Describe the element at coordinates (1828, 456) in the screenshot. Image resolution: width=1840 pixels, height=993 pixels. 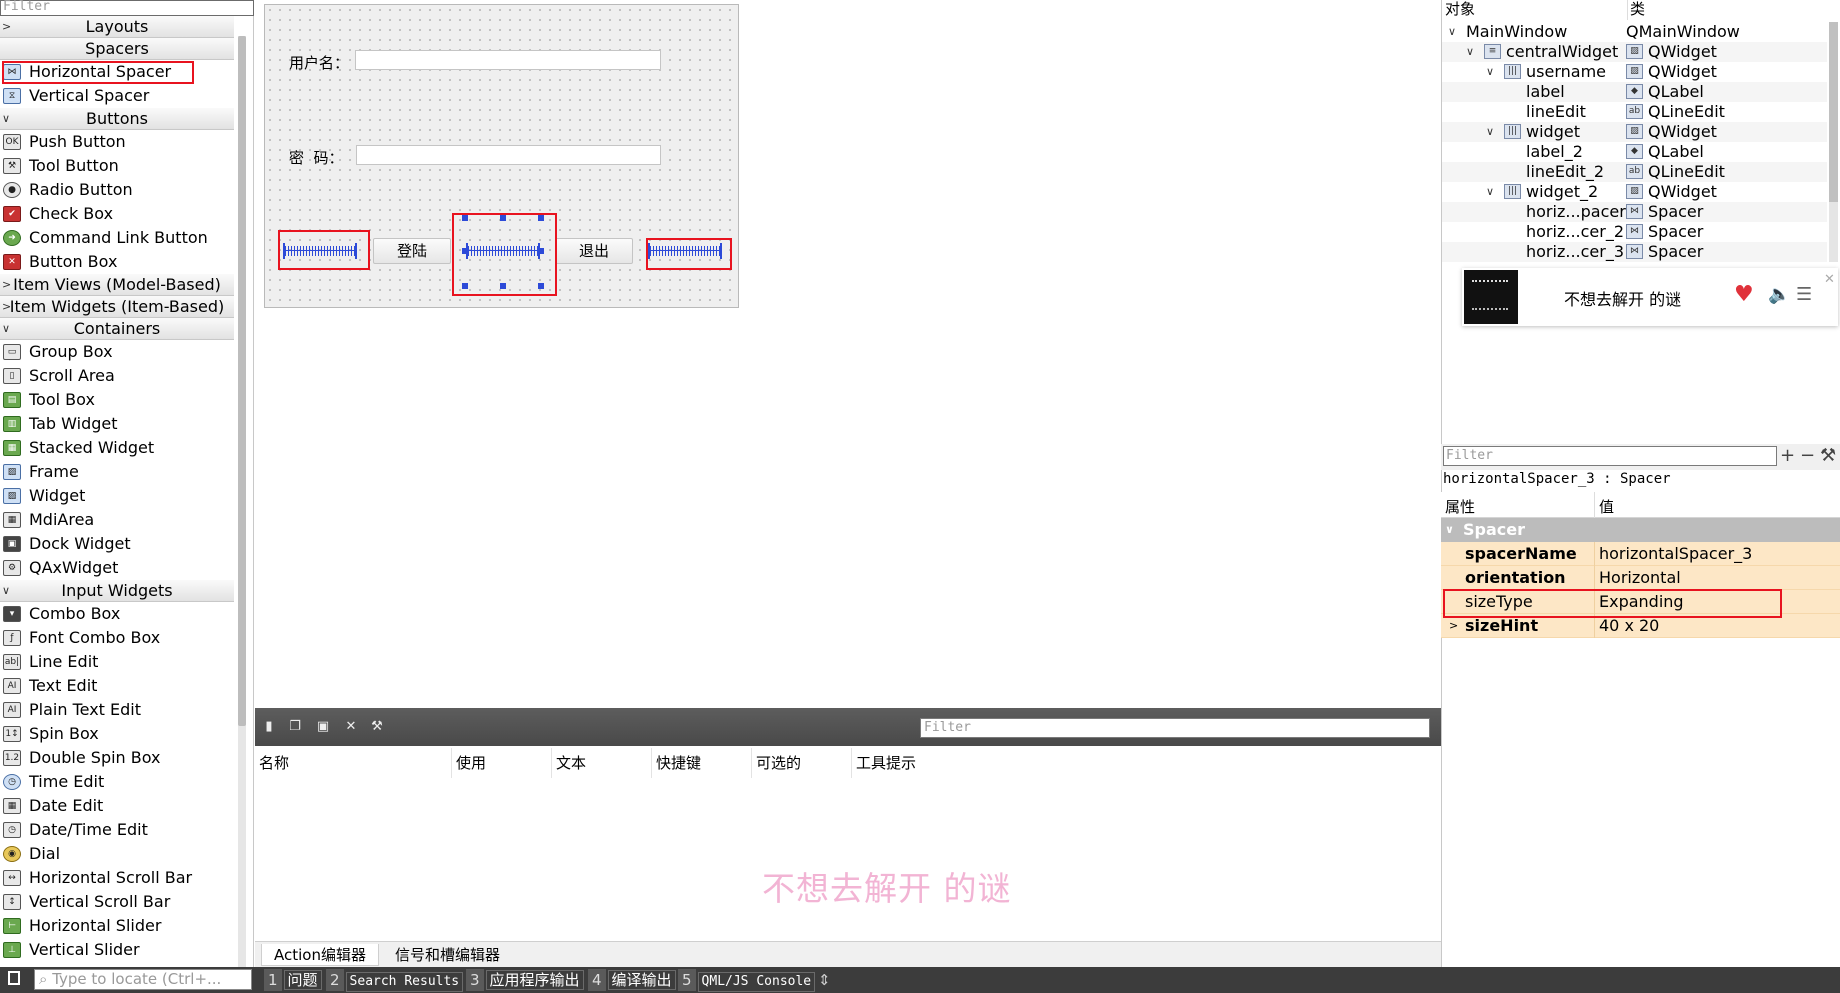
I see `configure-icon: ⚒` at that location.